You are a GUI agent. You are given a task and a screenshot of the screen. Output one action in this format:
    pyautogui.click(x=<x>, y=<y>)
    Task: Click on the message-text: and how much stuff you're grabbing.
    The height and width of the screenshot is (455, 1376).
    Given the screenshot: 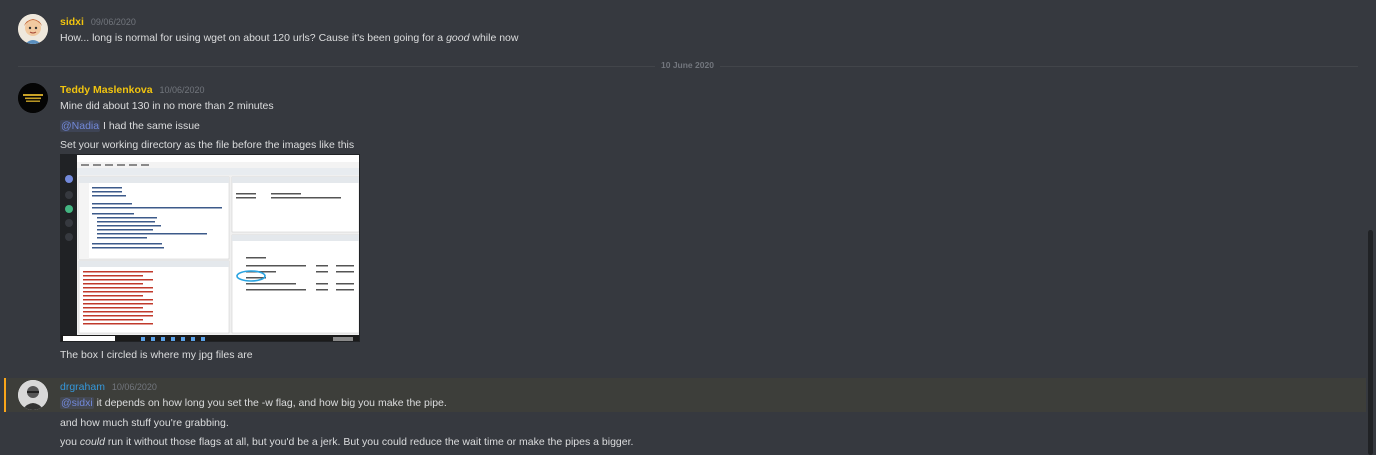 What is the action you would take?
    pyautogui.click(x=144, y=423)
    